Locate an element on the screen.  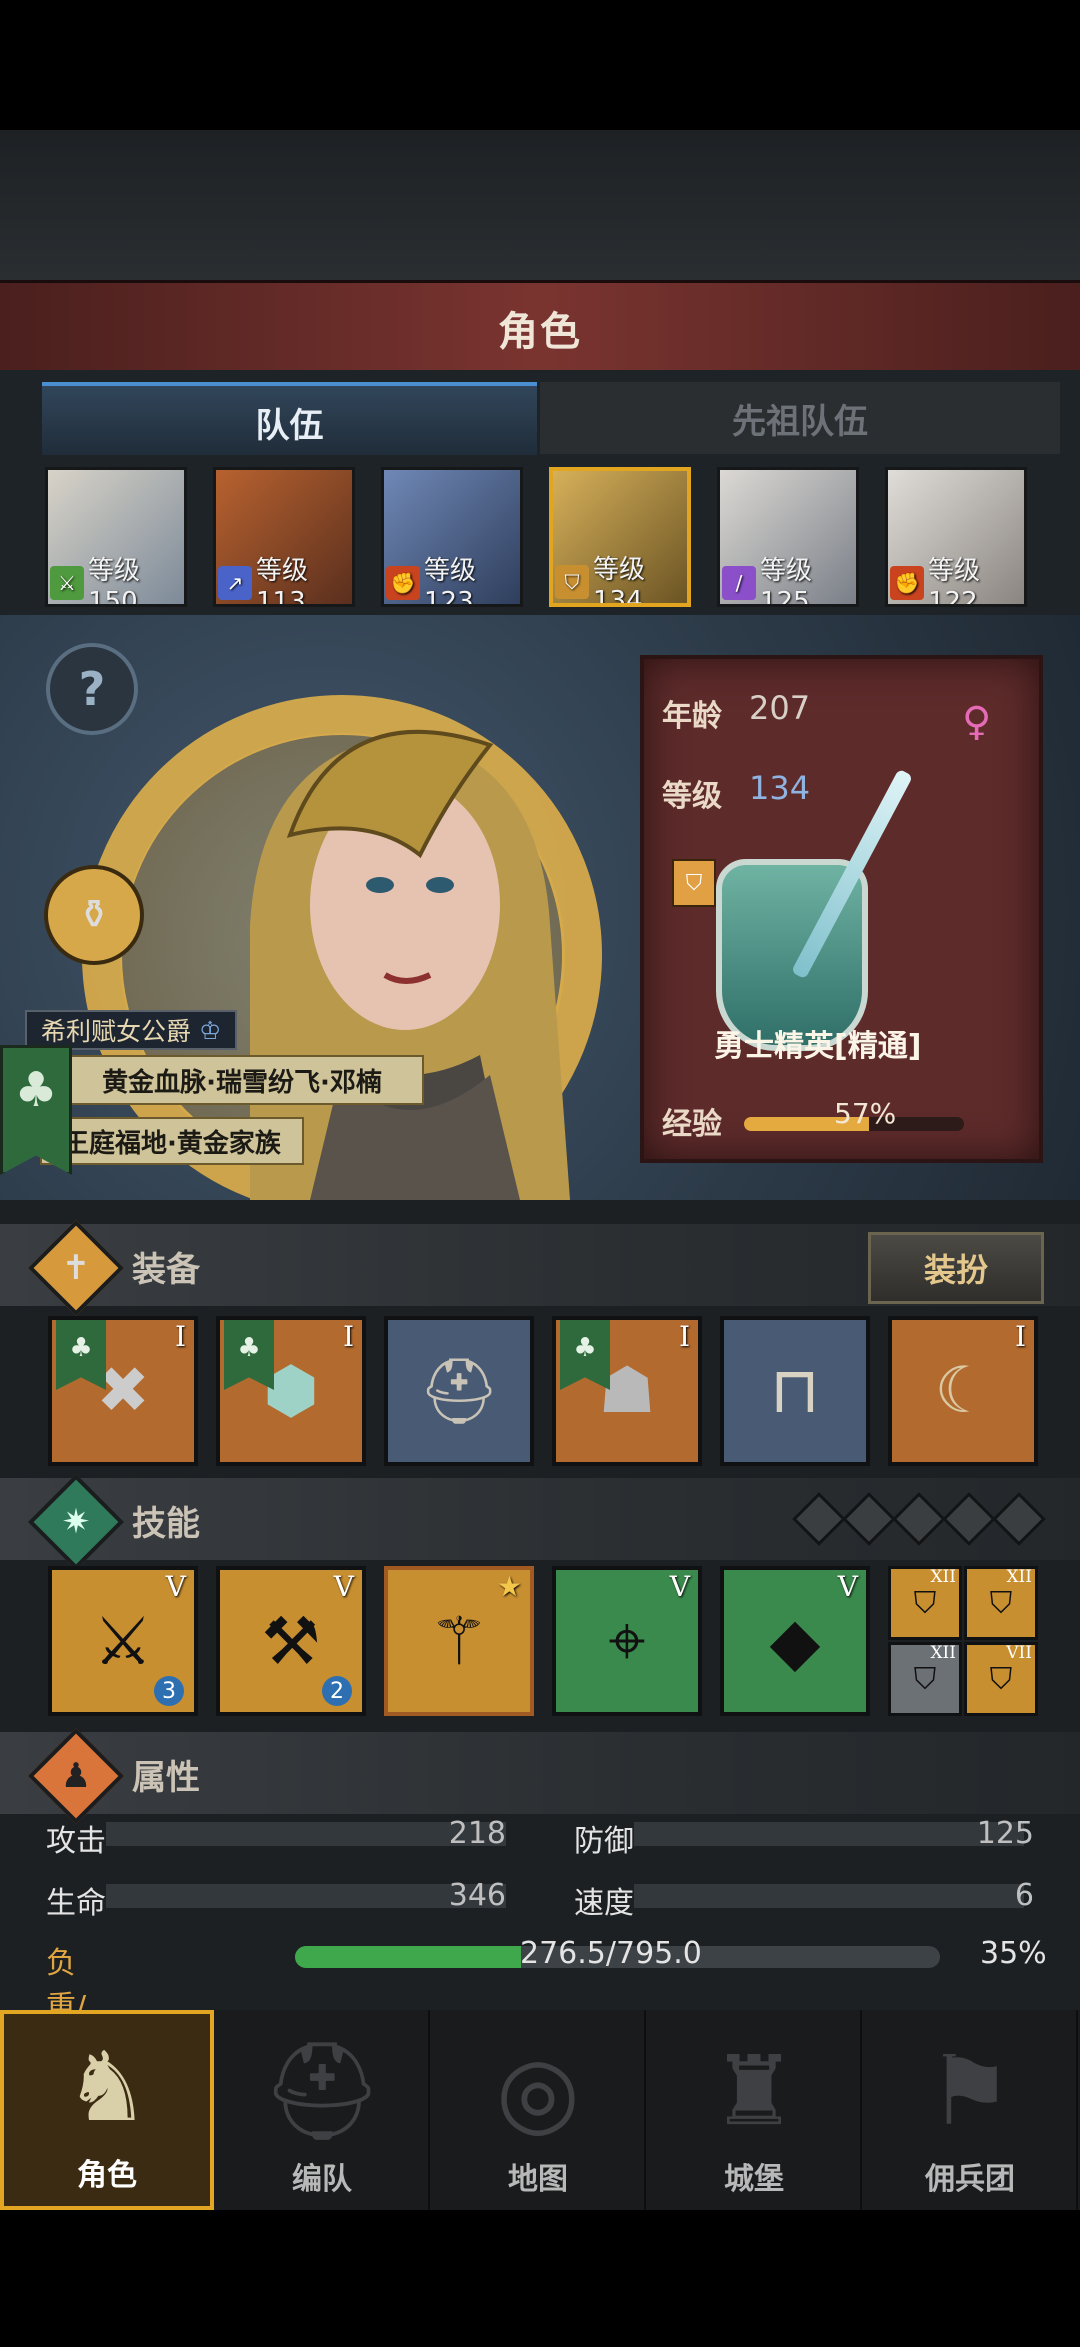
crown-icon: ♔ is located at coordinates (210, 1030).